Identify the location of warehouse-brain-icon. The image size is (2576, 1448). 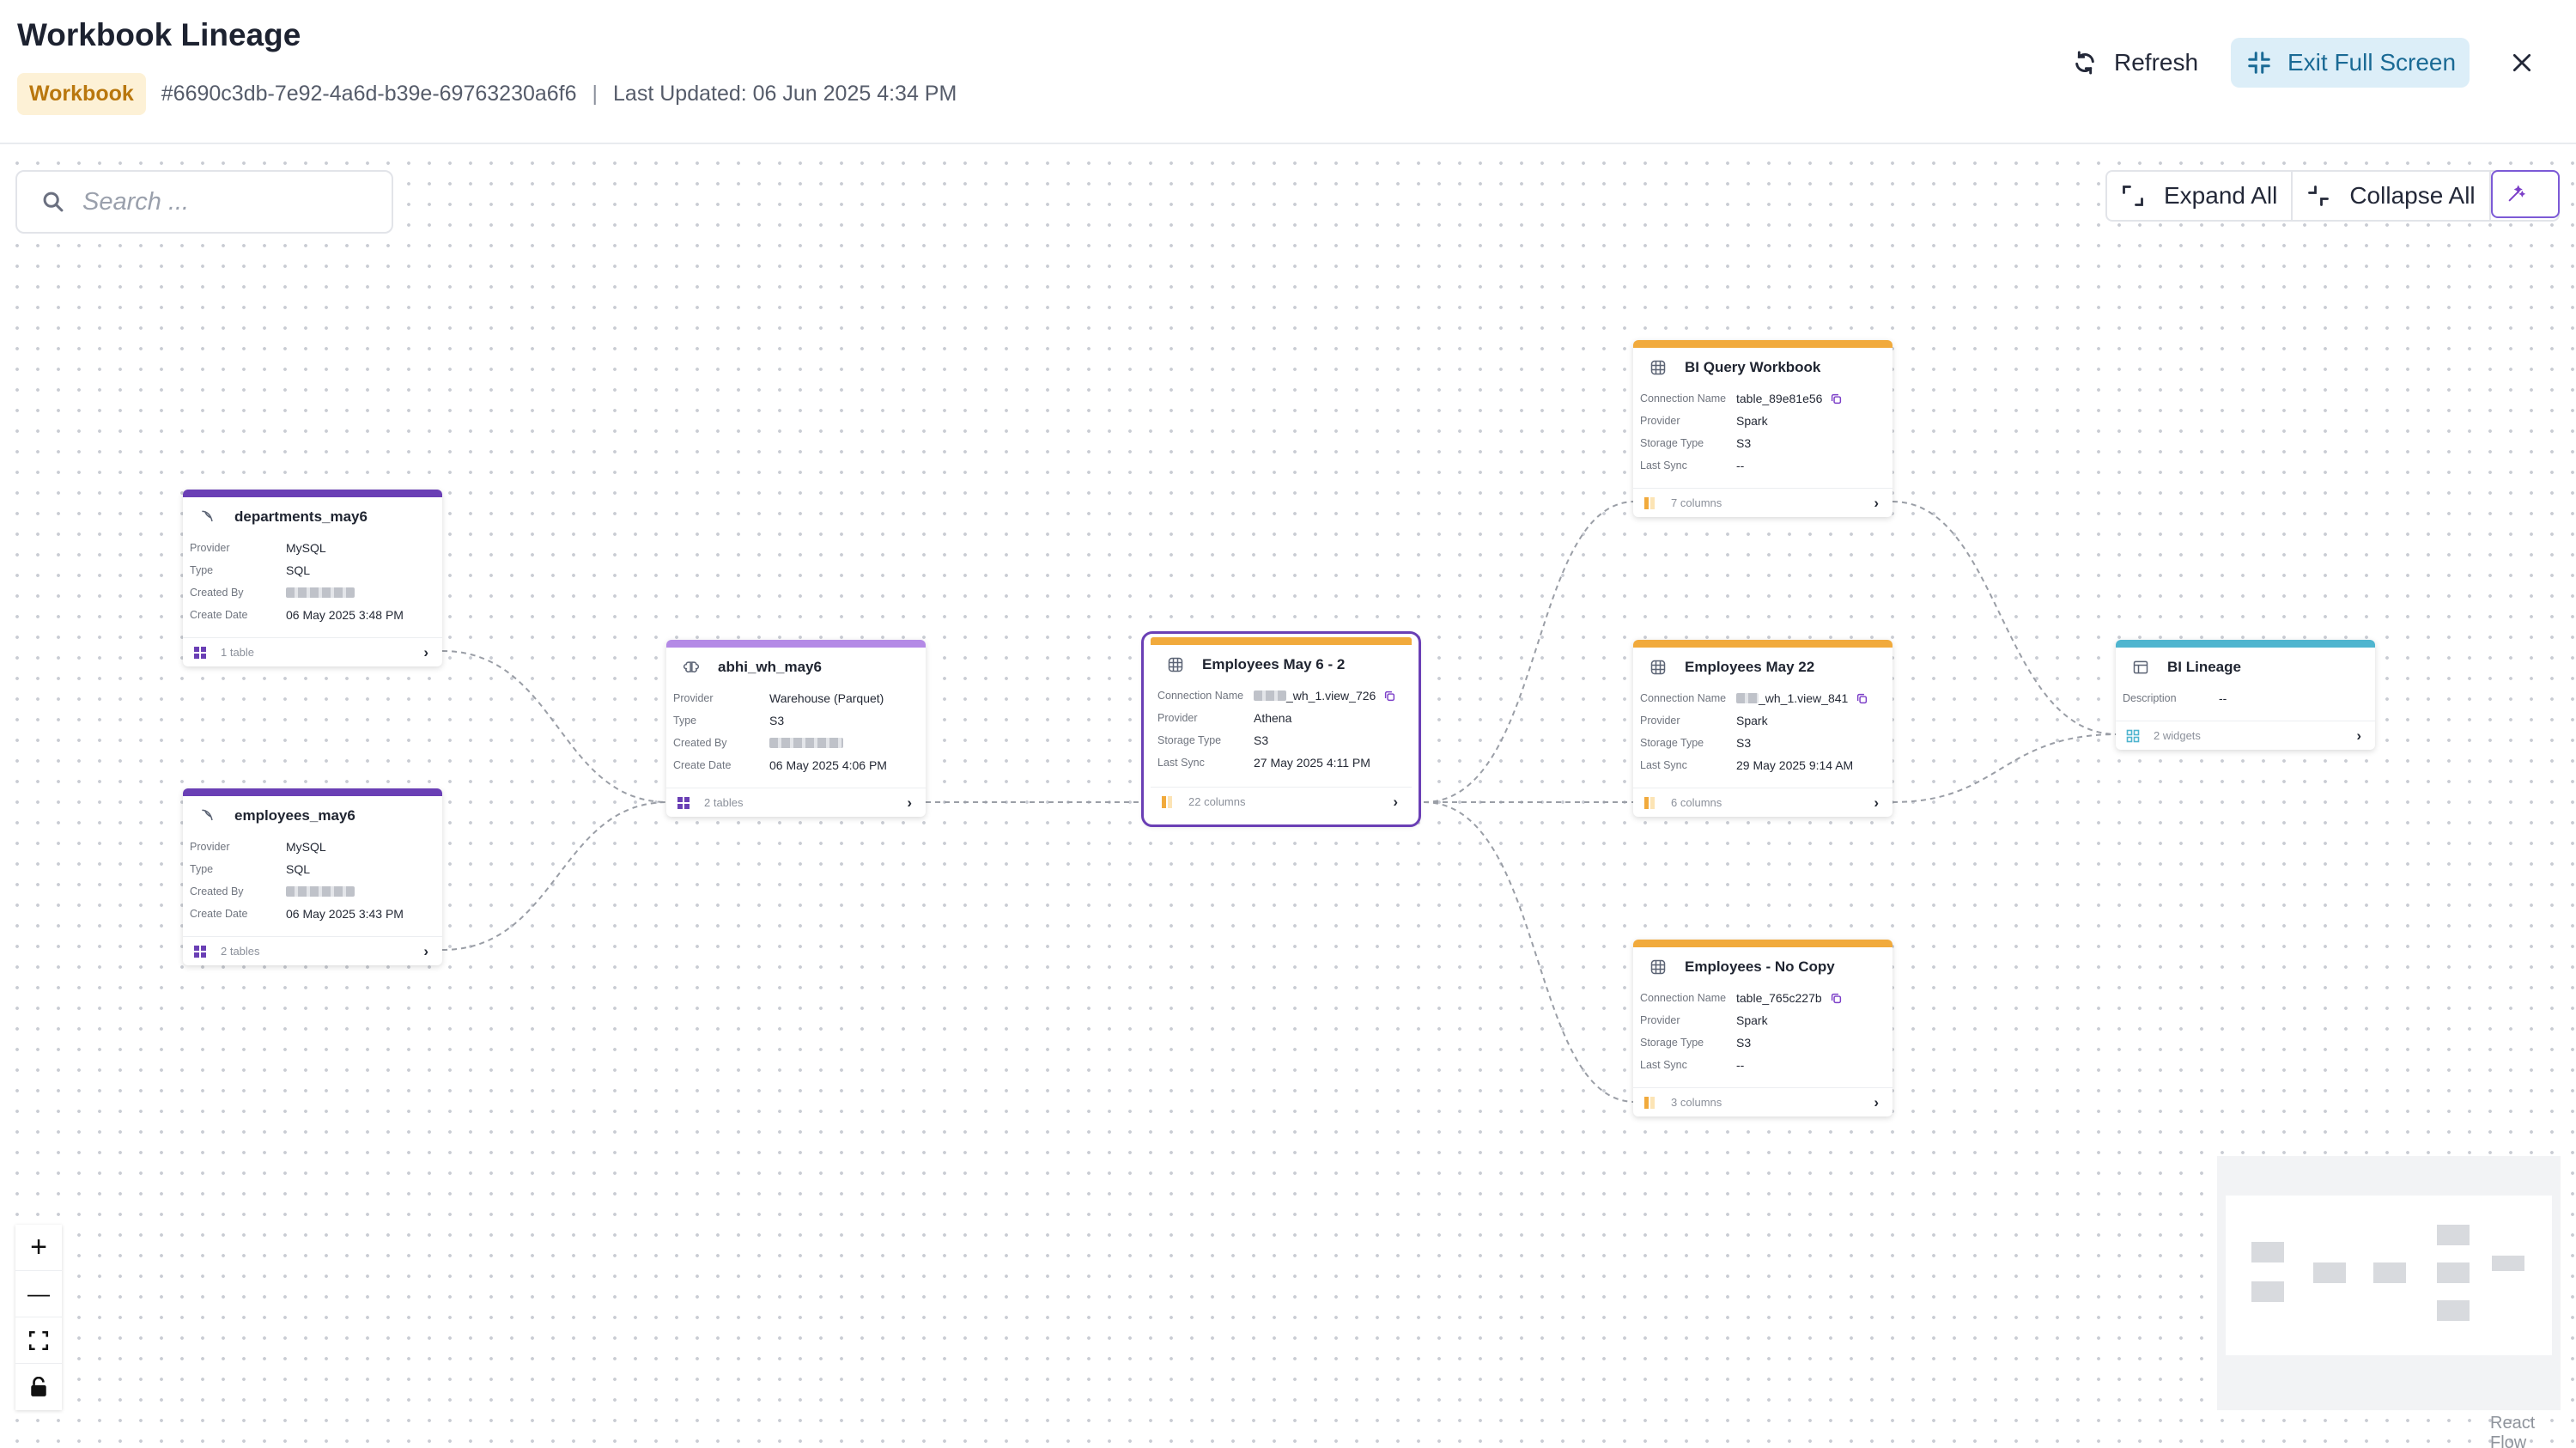
(691, 667).